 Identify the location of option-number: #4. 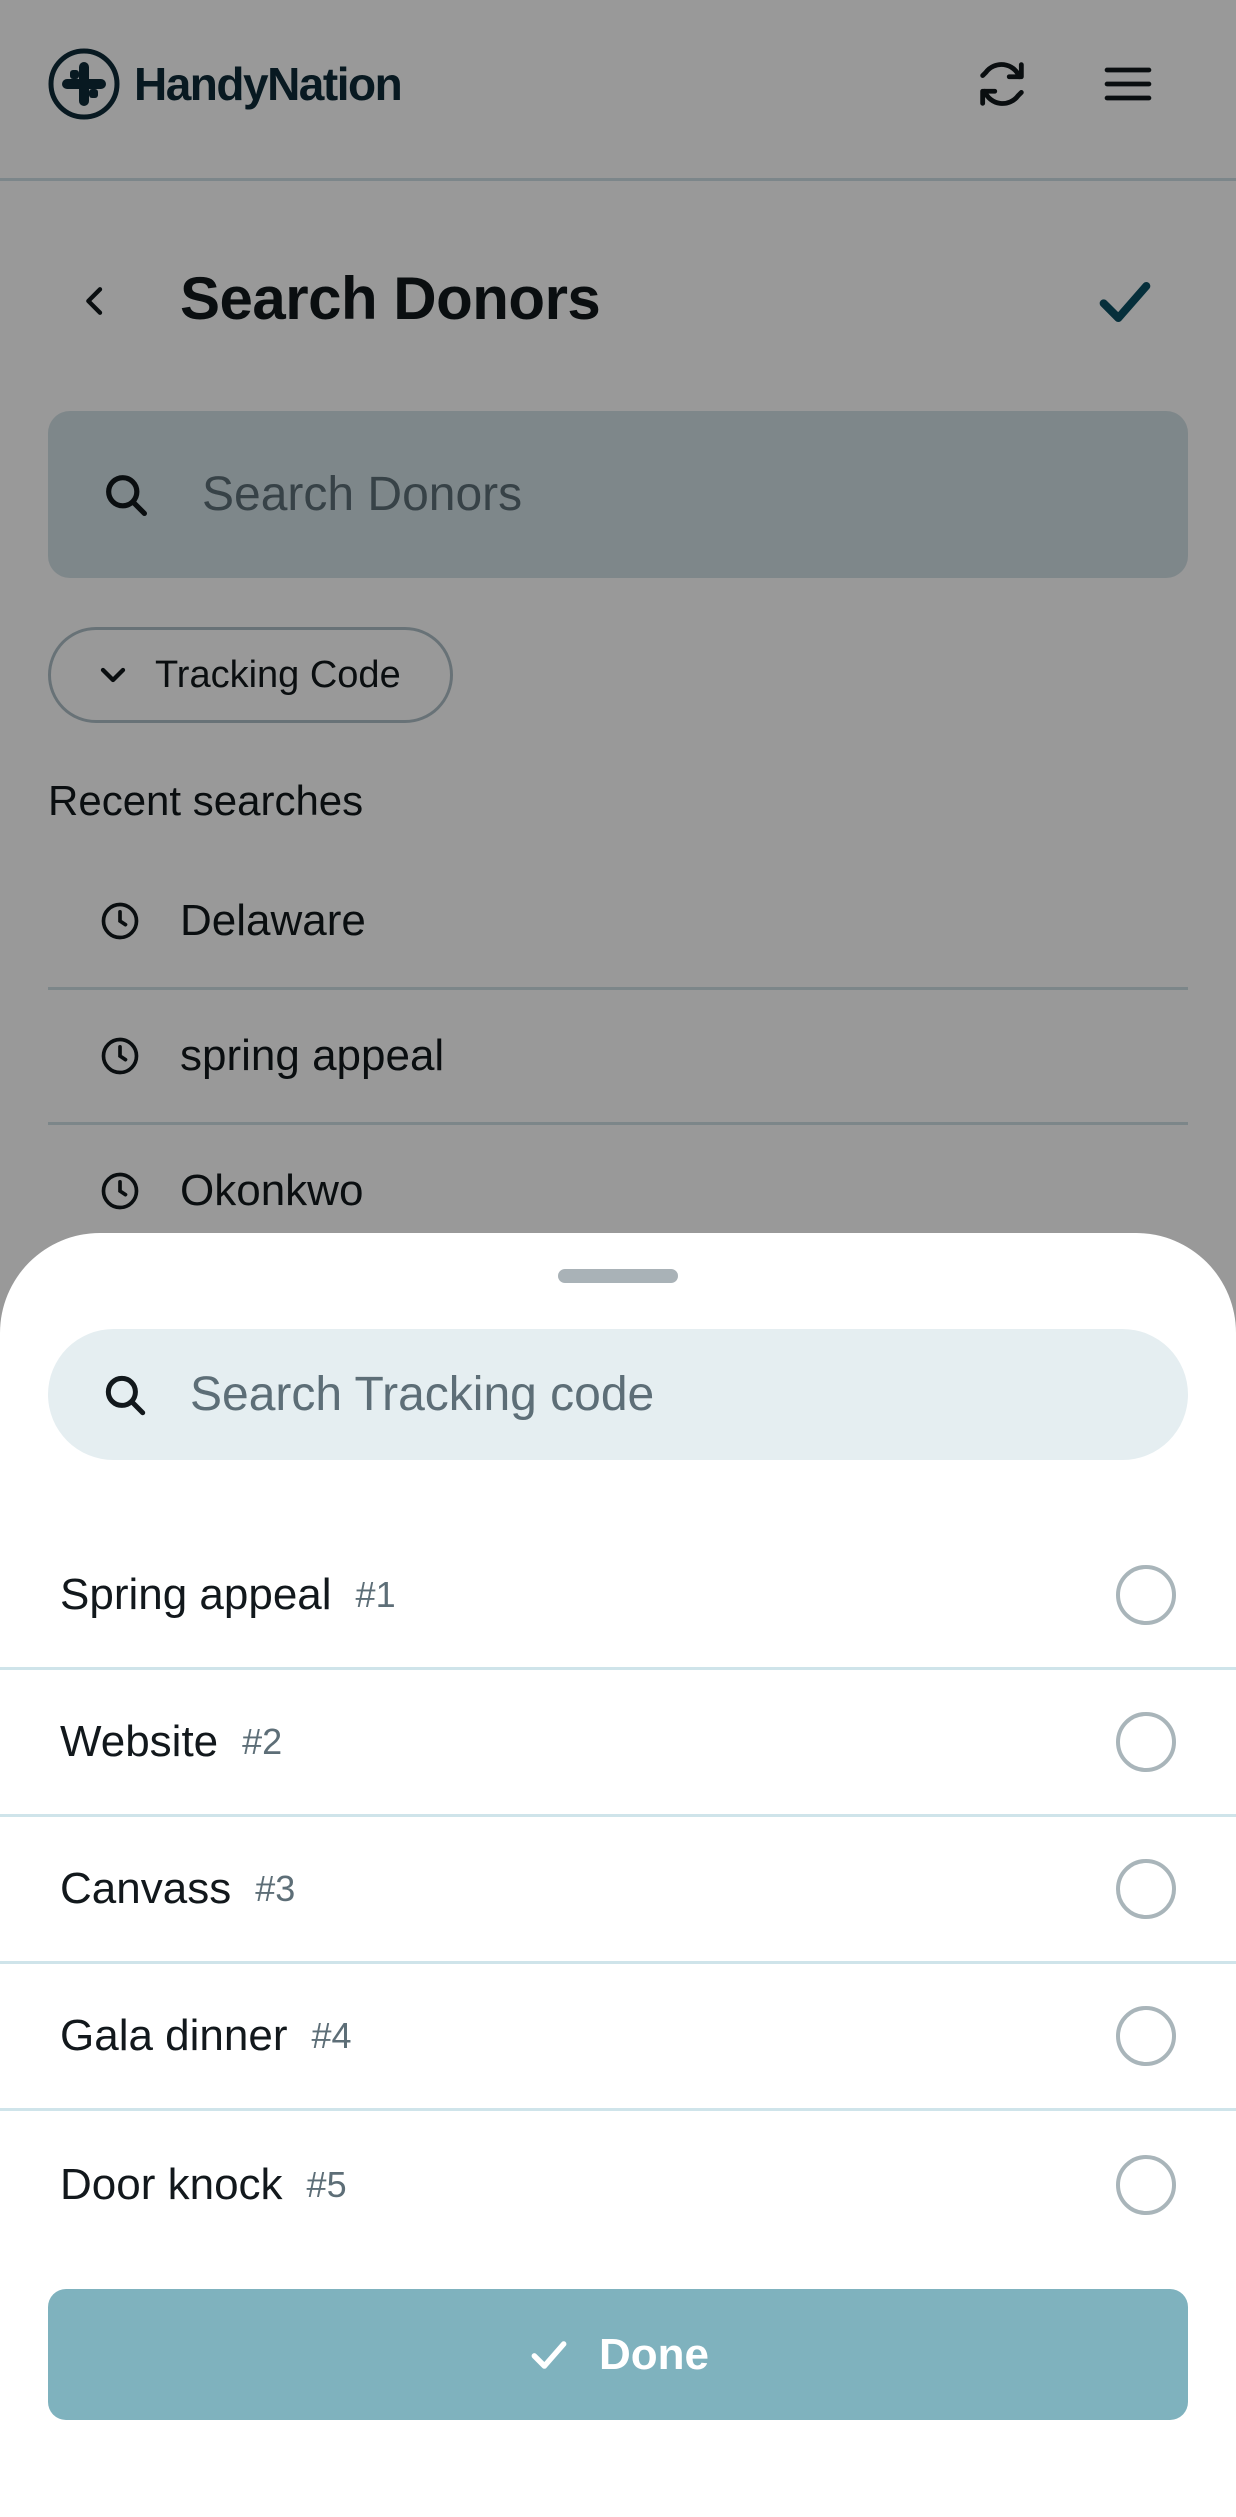
(331, 2035).